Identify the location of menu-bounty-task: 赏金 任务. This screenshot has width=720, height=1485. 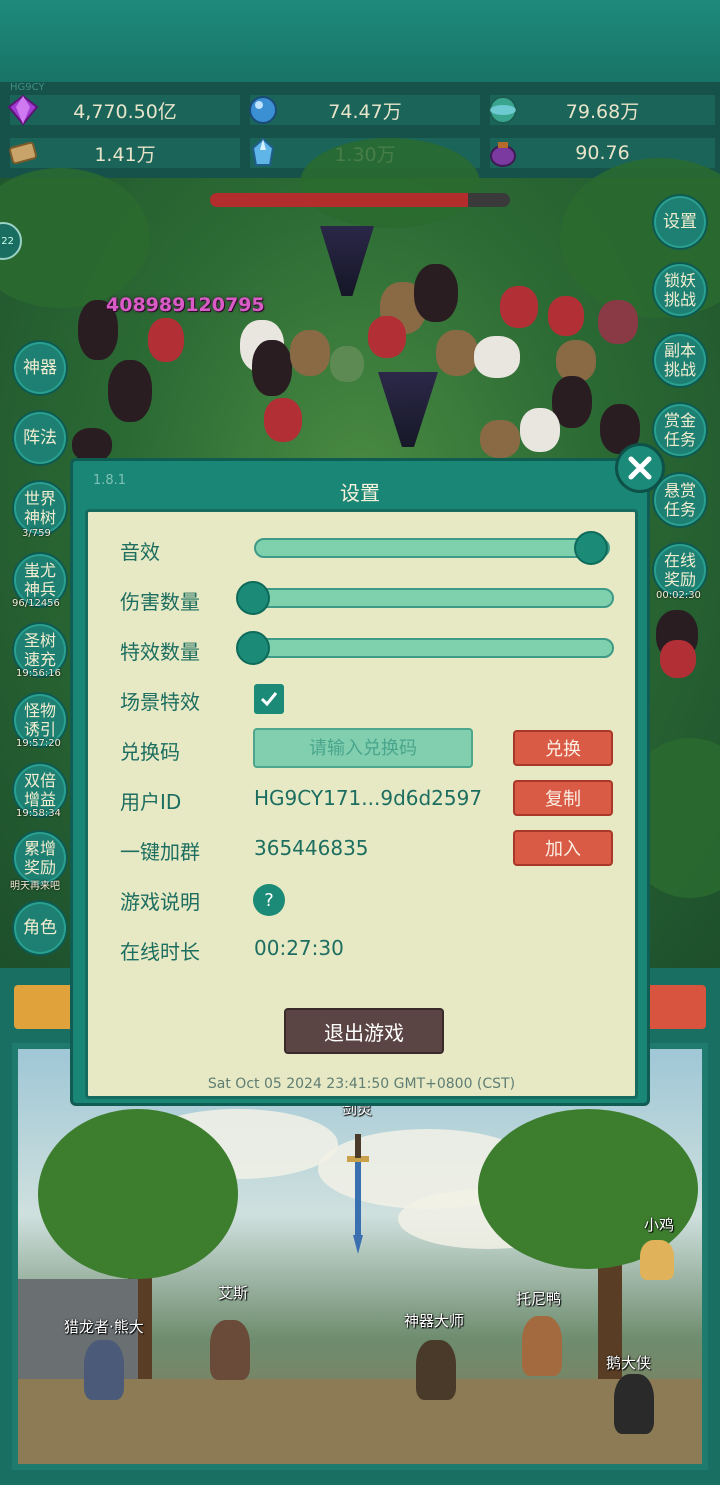
(680, 430).